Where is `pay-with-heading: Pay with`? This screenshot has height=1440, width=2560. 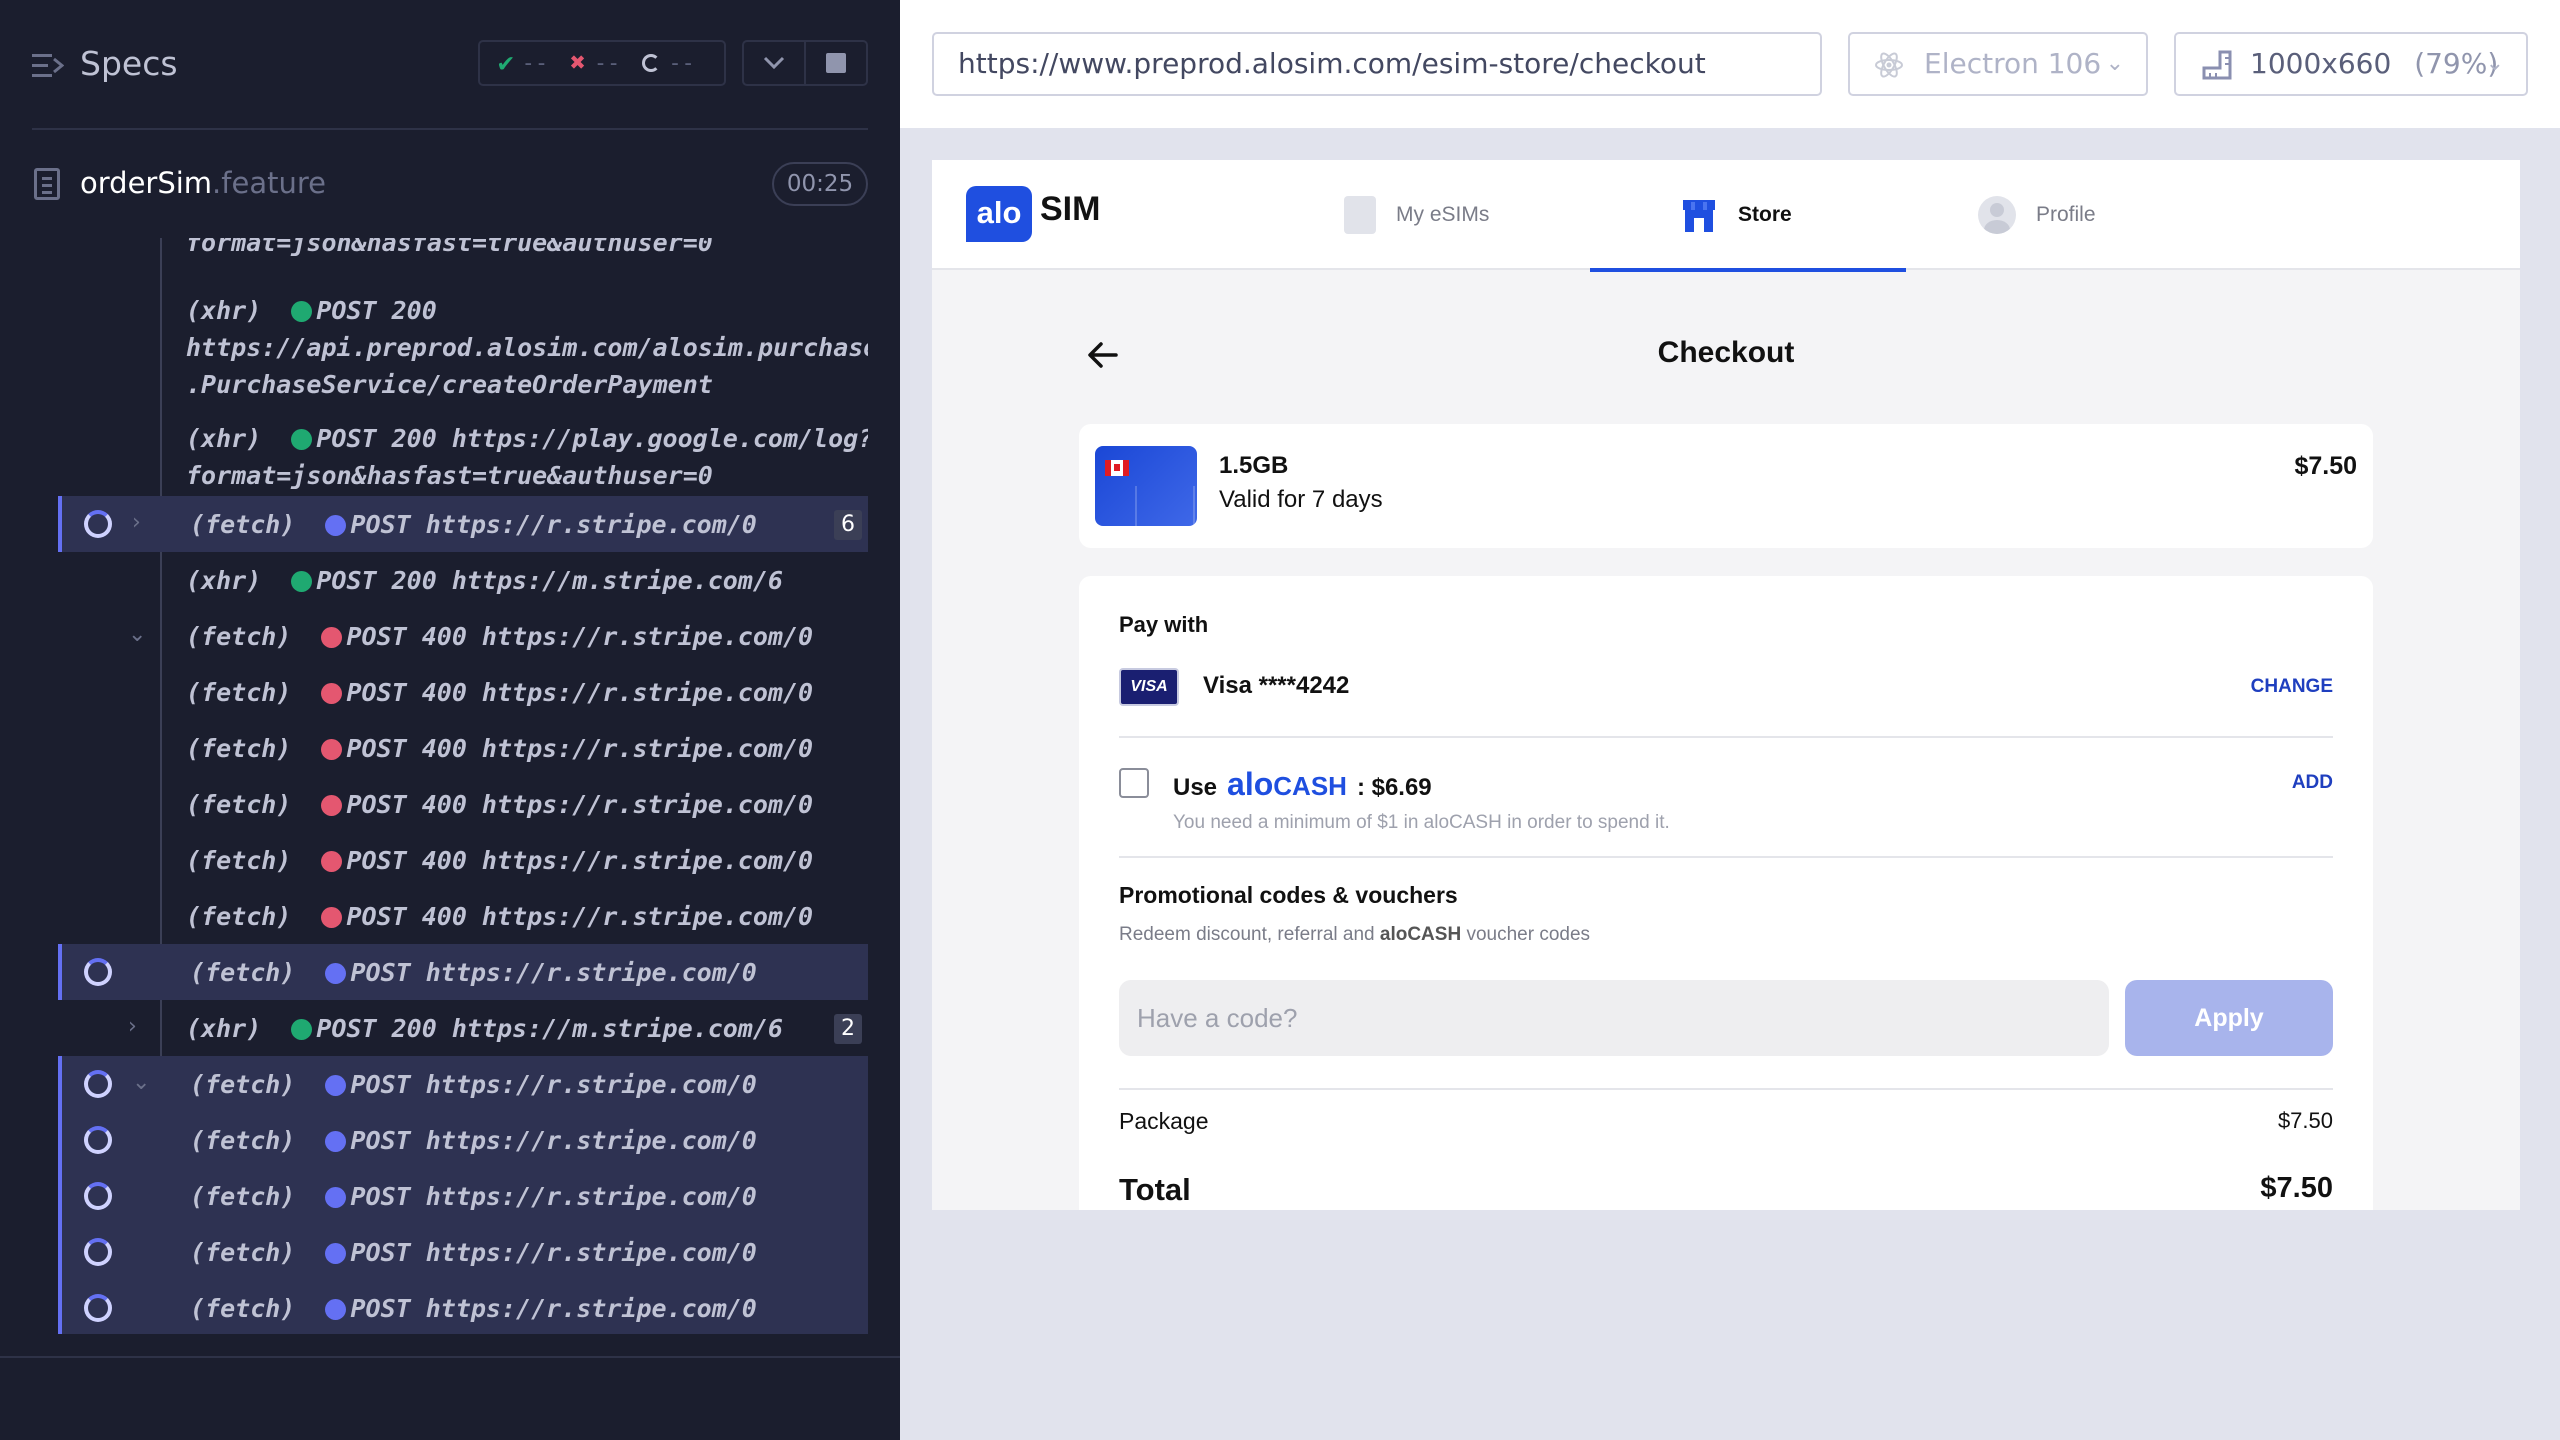
pay-with-heading: Pay with is located at coordinates (1164, 624).